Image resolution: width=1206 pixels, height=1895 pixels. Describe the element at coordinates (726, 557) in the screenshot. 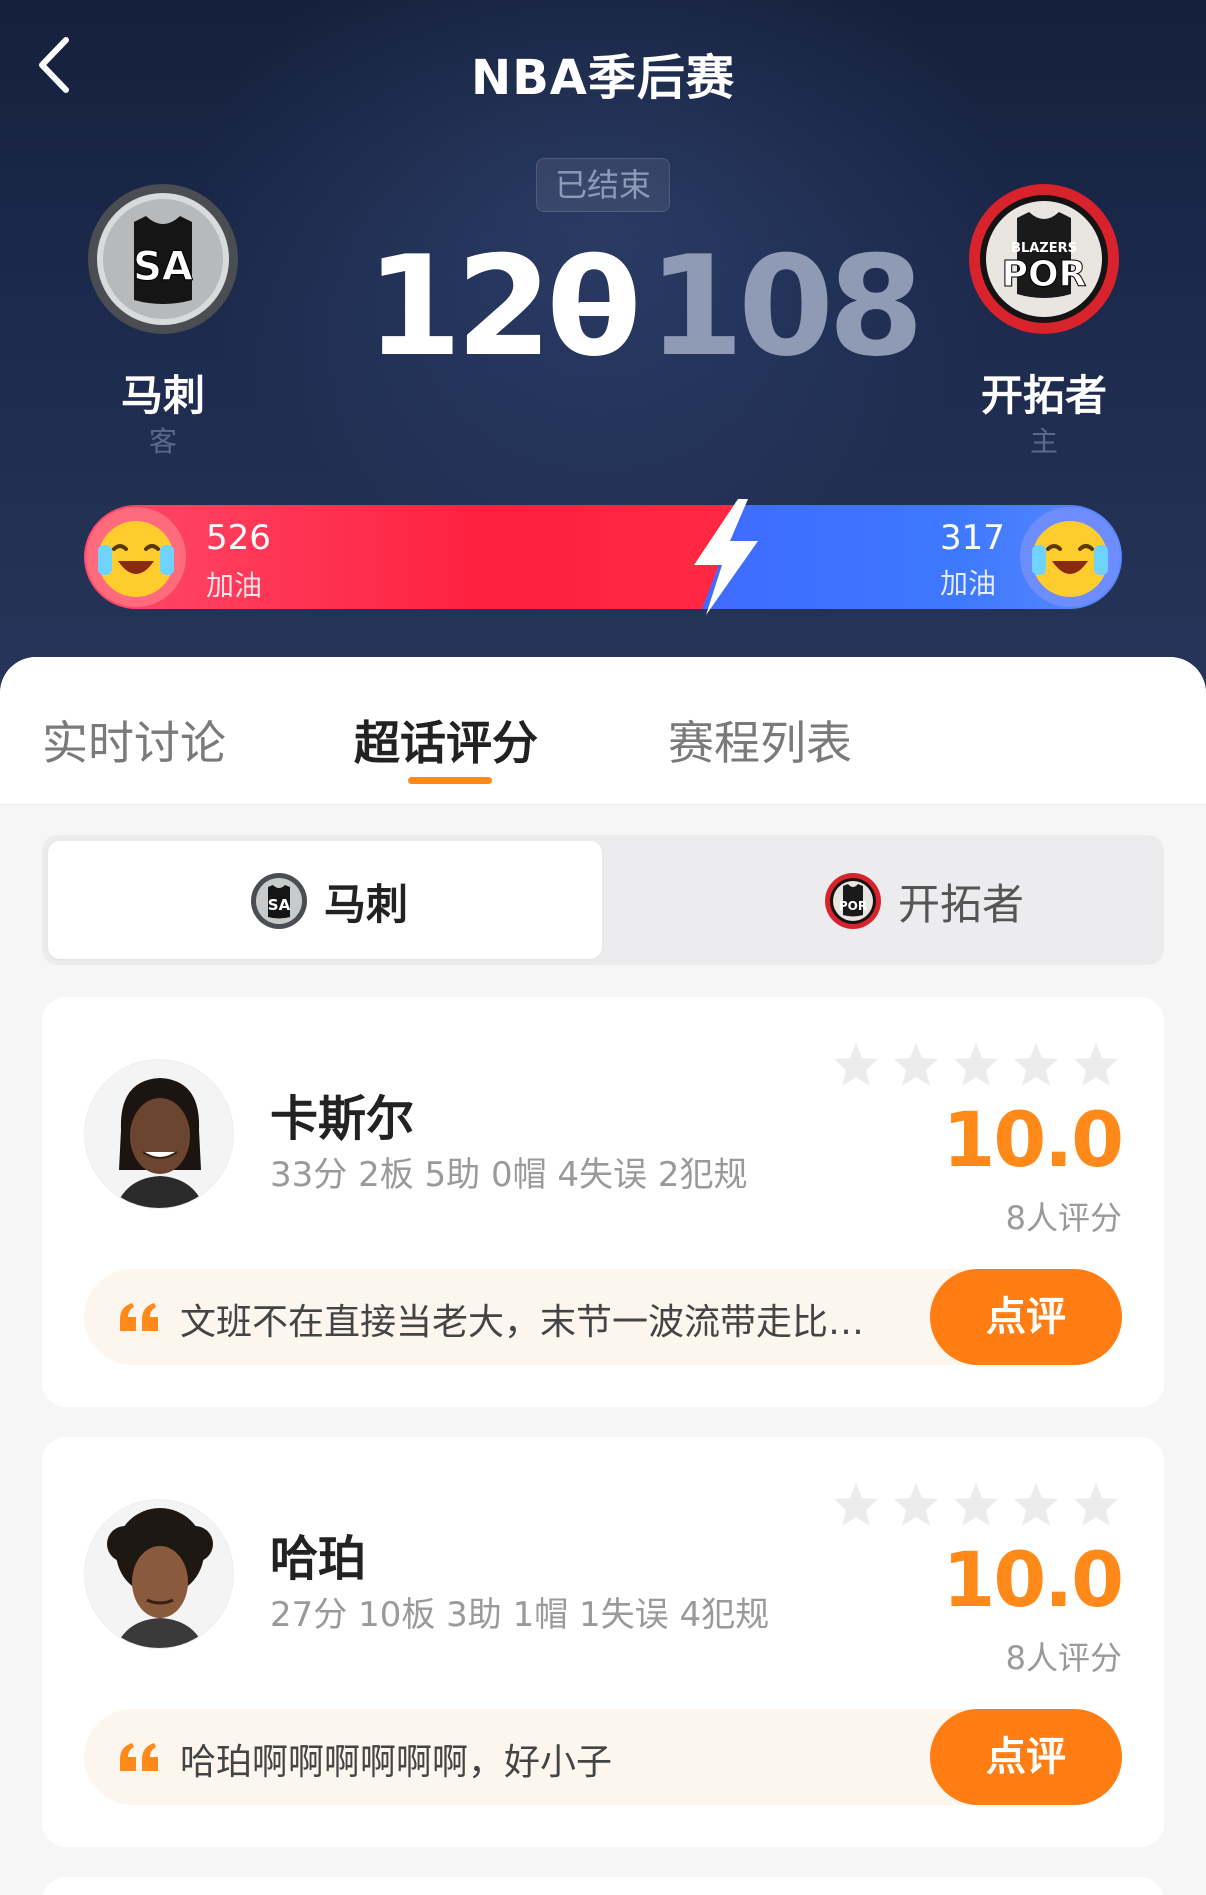

I see `lightning-icon` at that location.